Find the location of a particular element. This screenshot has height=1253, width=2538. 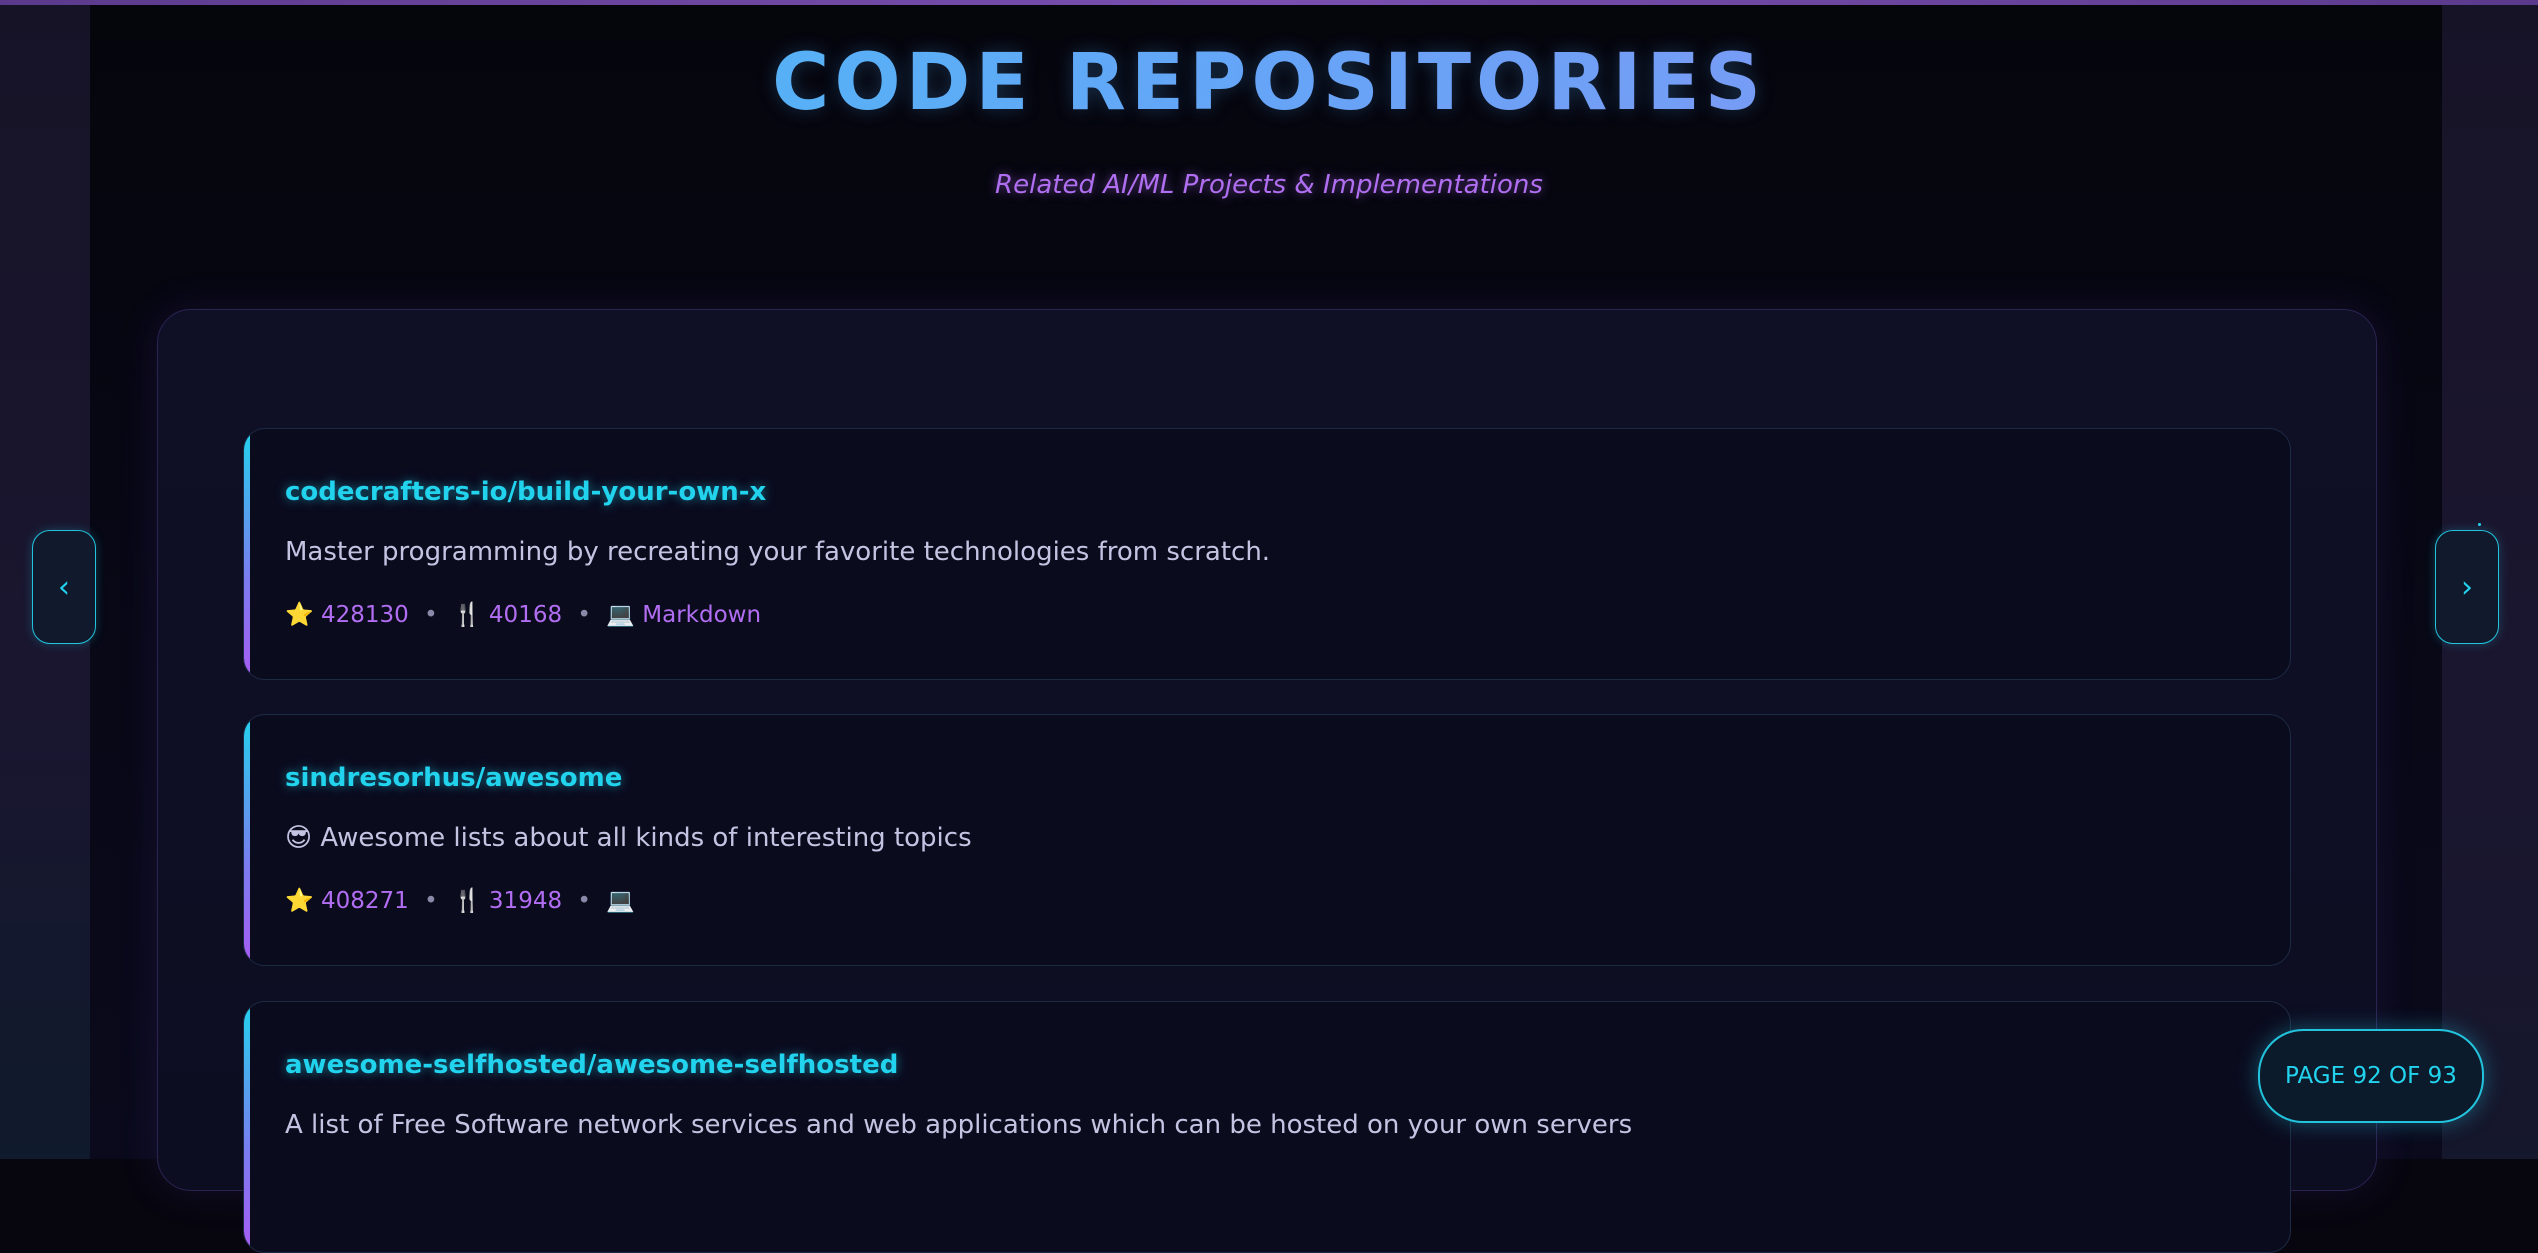

prev-page-button: ‹ is located at coordinates (64, 587).